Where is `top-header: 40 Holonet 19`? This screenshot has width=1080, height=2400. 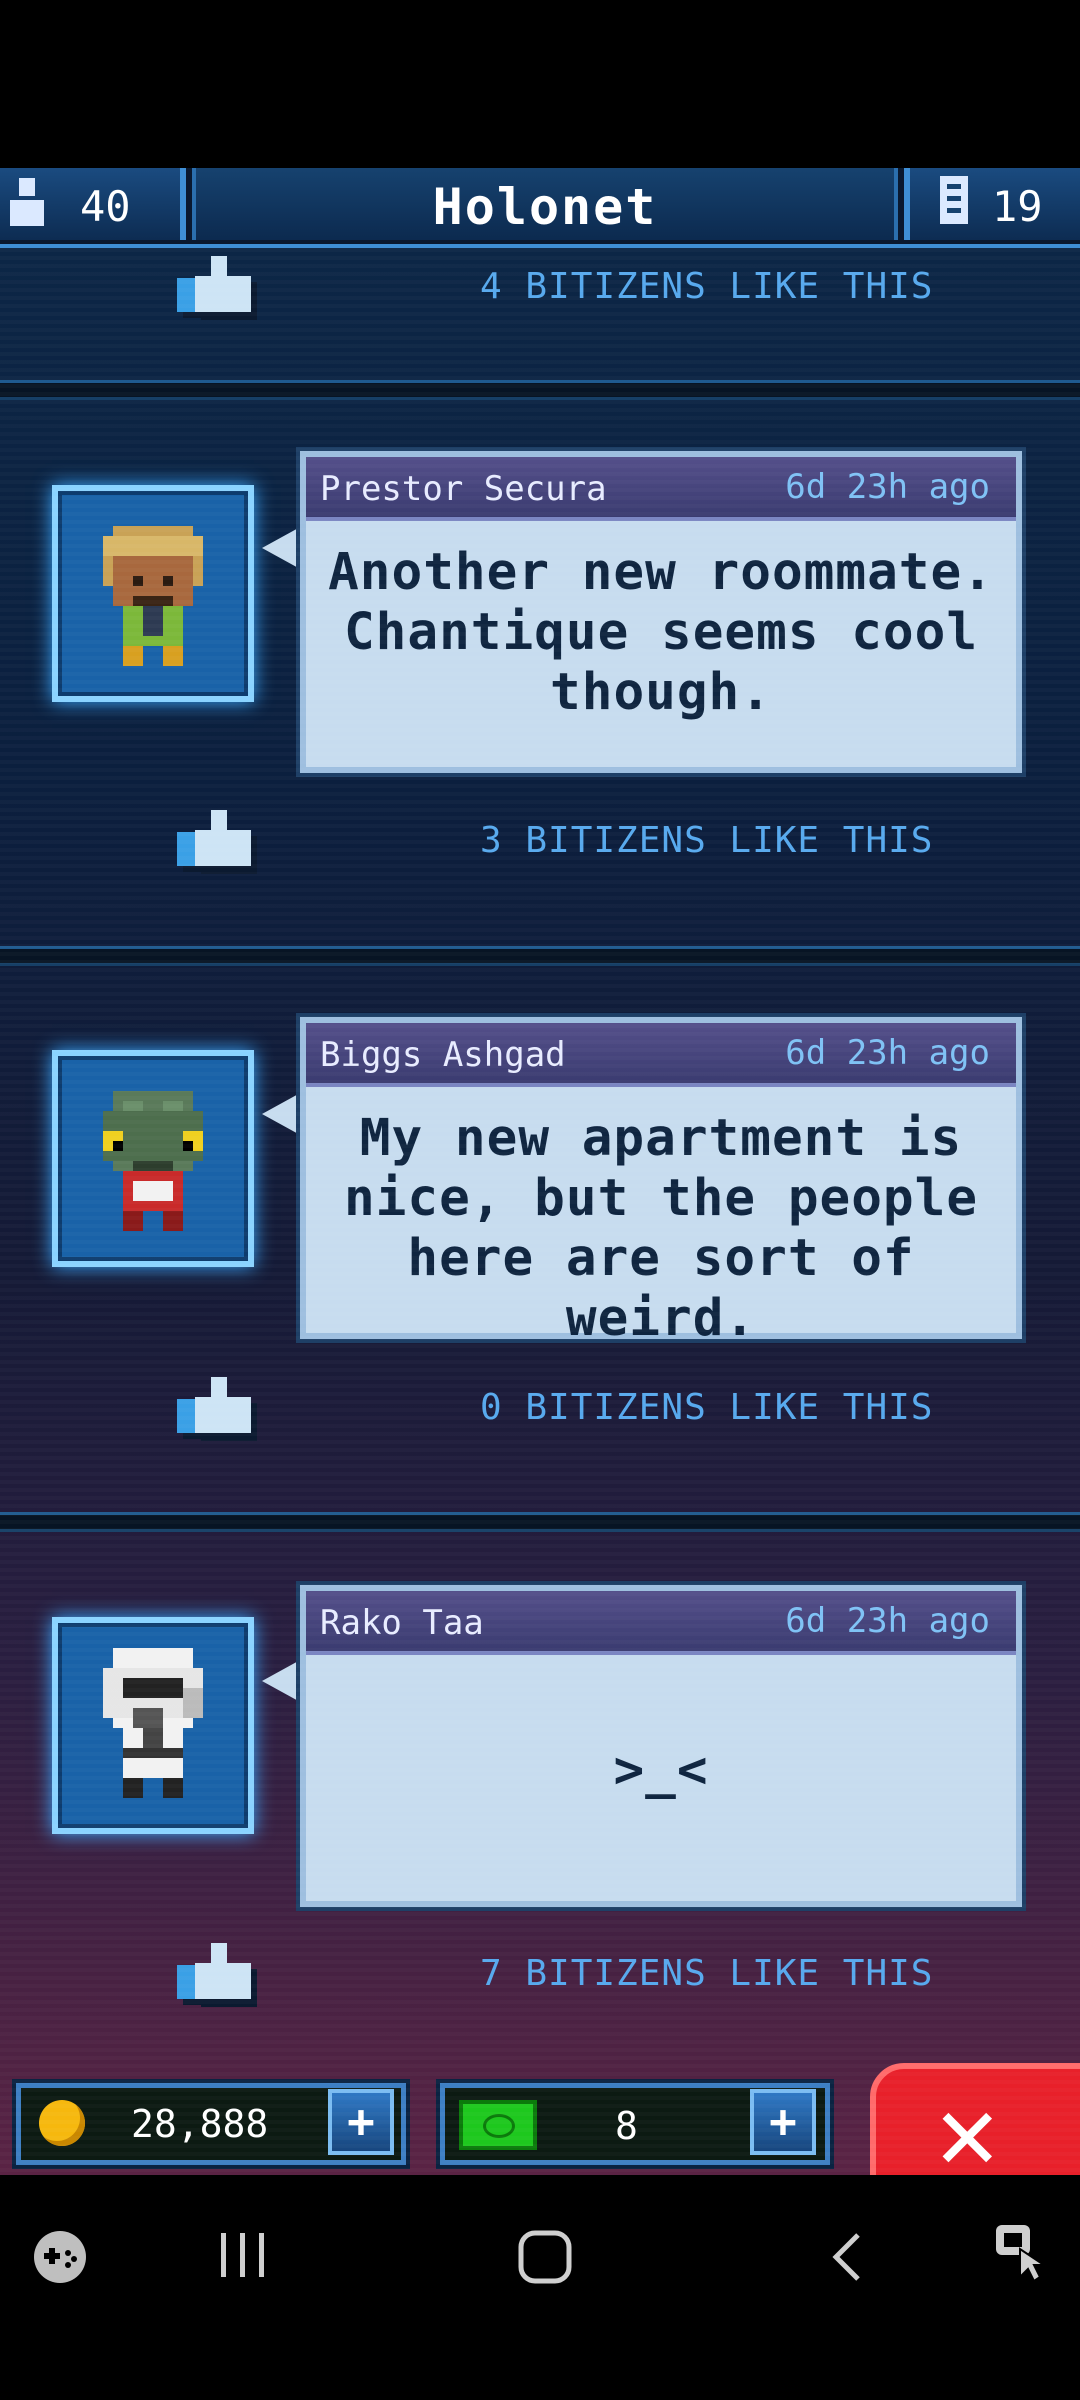 top-header: 40 Holonet 19 is located at coordinates (540, 208).